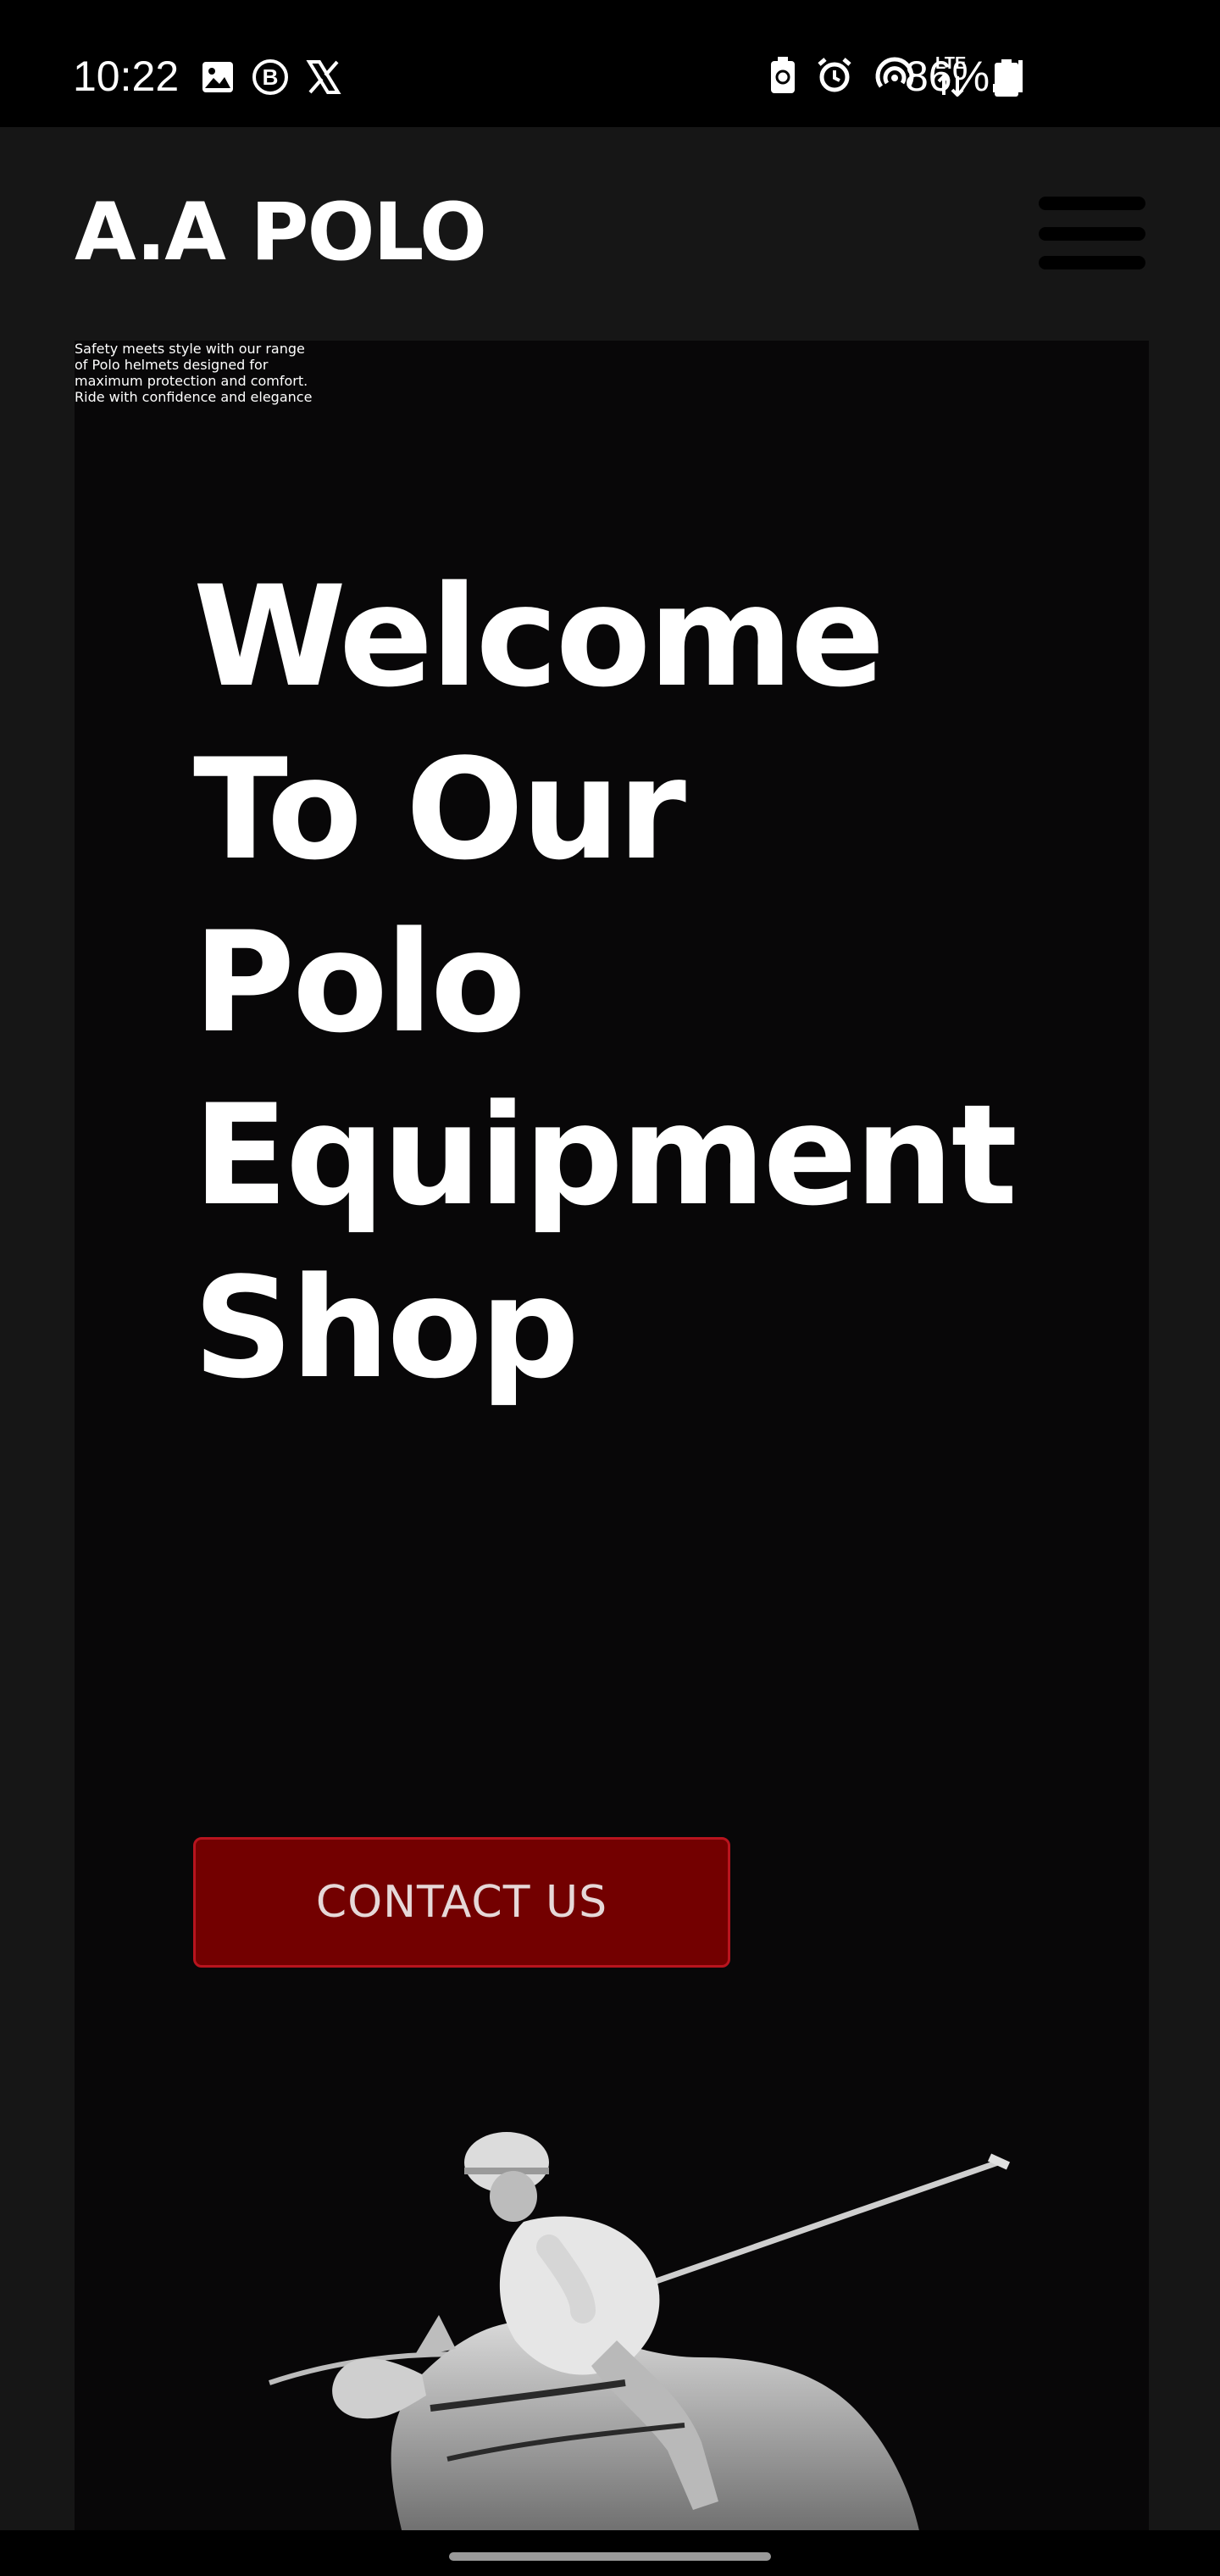  Describe the element at coordinates (610, 234) in the screenshot. I see `site-header: A.A POLO` at that location.